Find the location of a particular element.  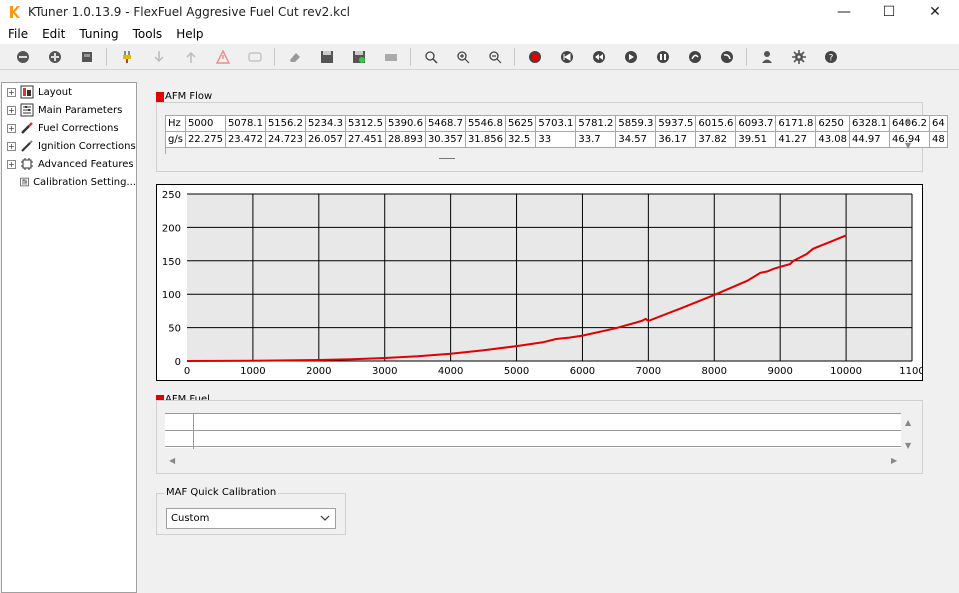

tree-item-label: Layout is located at coordinates (55, 92).